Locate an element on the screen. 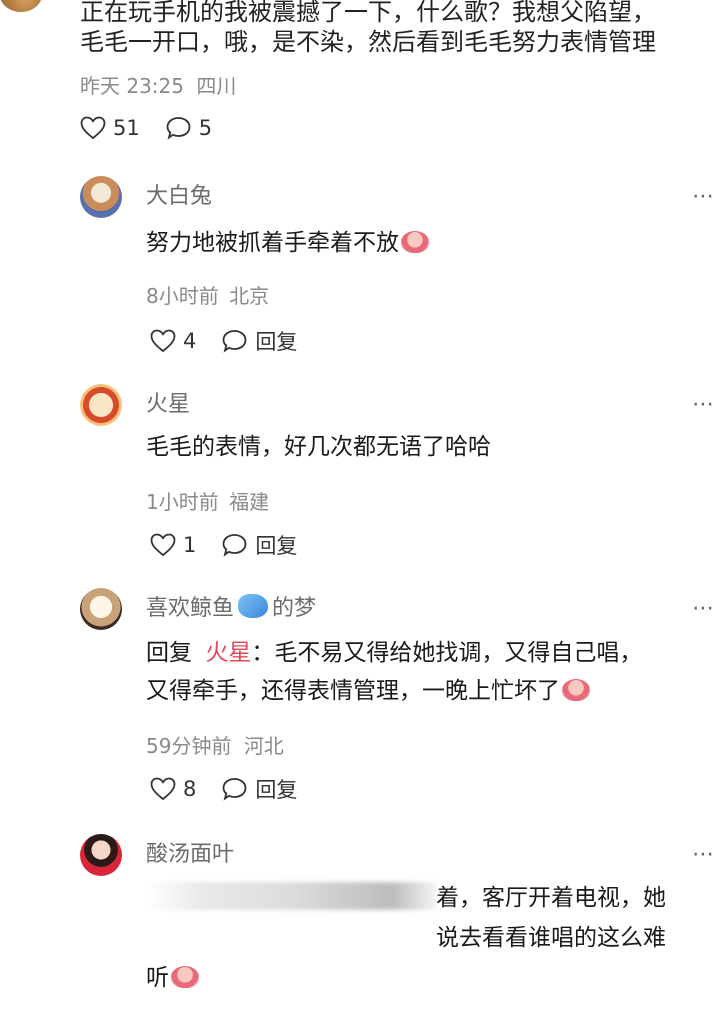  reply-text-content: 着，客厅开着电视，她 is located at coordinates (551, 898).